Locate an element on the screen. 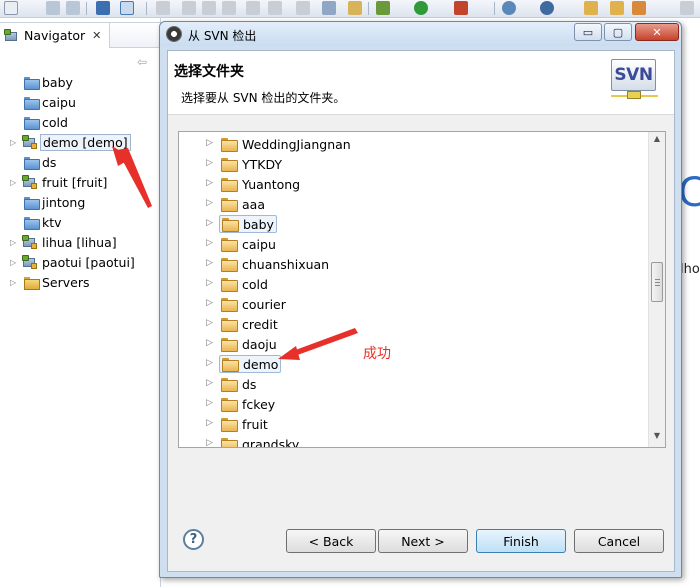 This screenshot has width=700, height=587. navigator-item: ▷ paotui [paotui] is located at coordinates (72, 262).